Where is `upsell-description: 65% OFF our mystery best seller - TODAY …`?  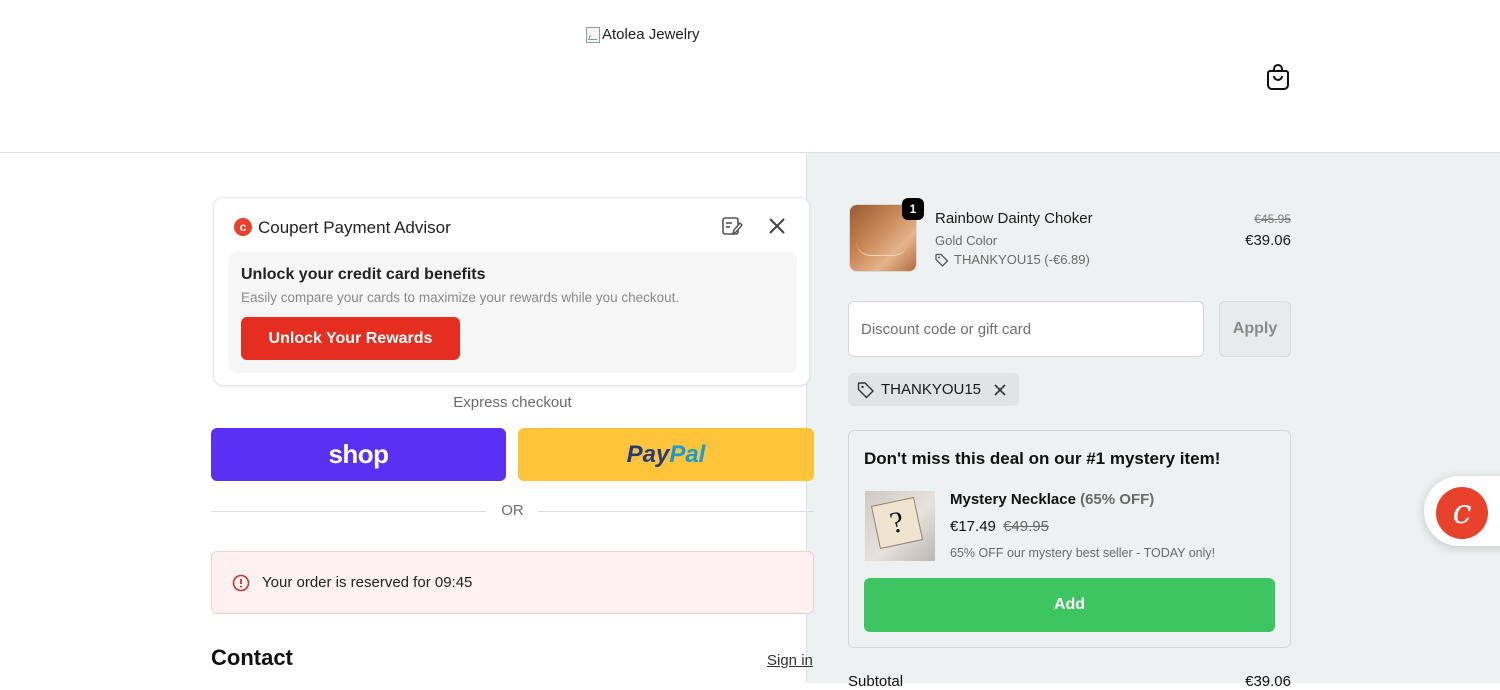
upsell-description: 65% OFF our mystery best seller - TODAY … is located at coordinates (1083, 553).